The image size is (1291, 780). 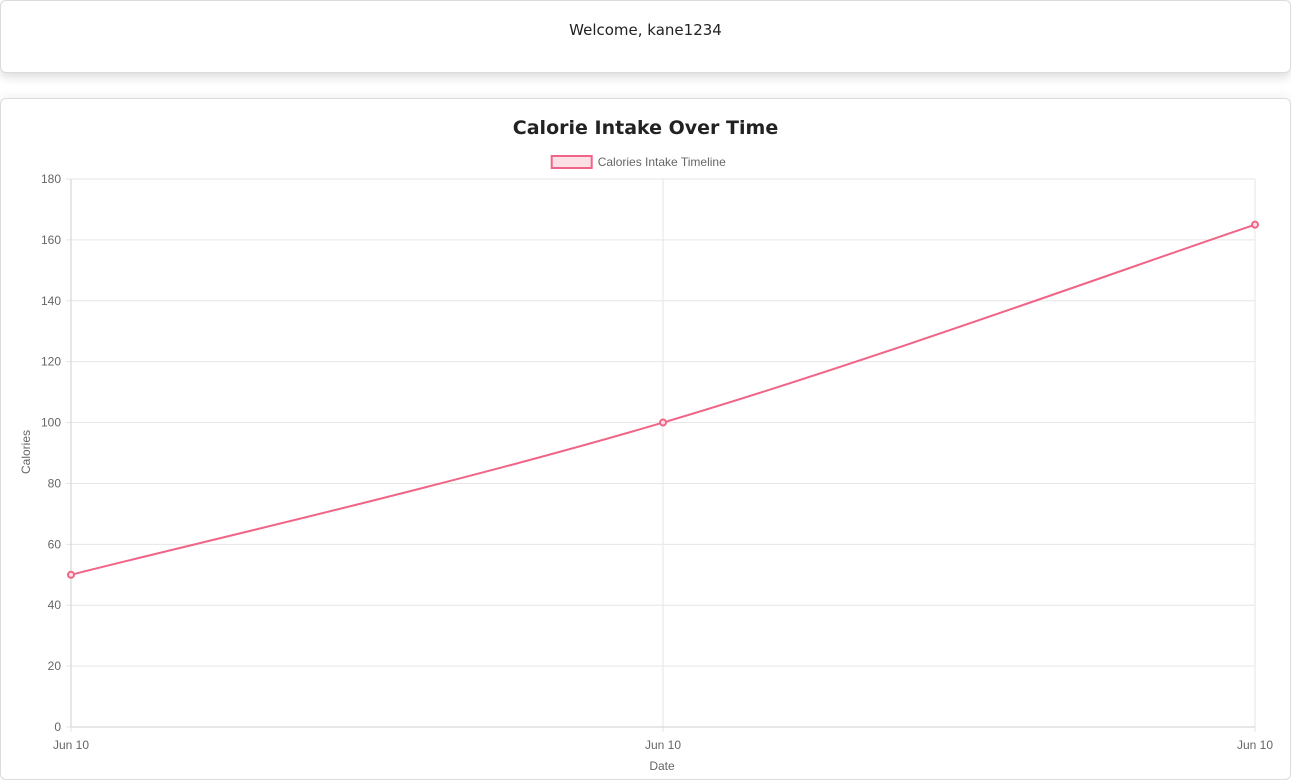 I want to click on legend-label: Calories Intake Timeline, so click(x=662, y=162).